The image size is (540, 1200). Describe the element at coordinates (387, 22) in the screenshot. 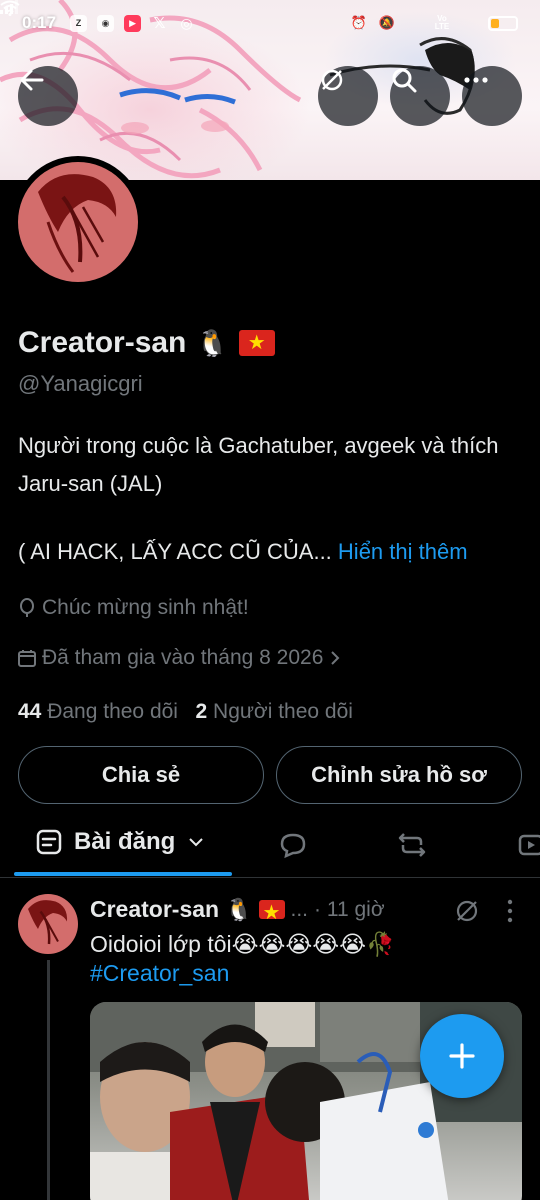

I see `mute-icon: 🔕` at that location.